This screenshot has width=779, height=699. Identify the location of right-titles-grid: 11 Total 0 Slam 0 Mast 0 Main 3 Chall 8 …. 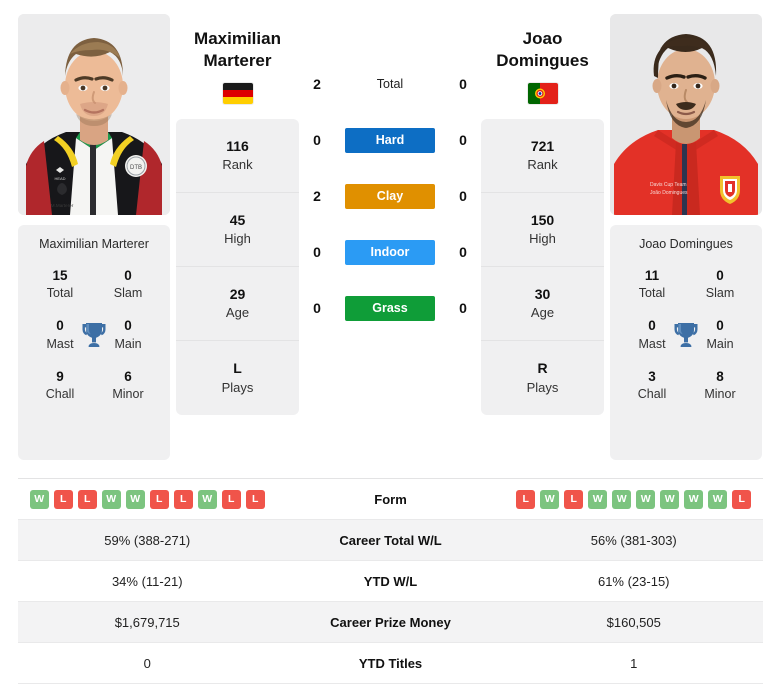
(686, 334).